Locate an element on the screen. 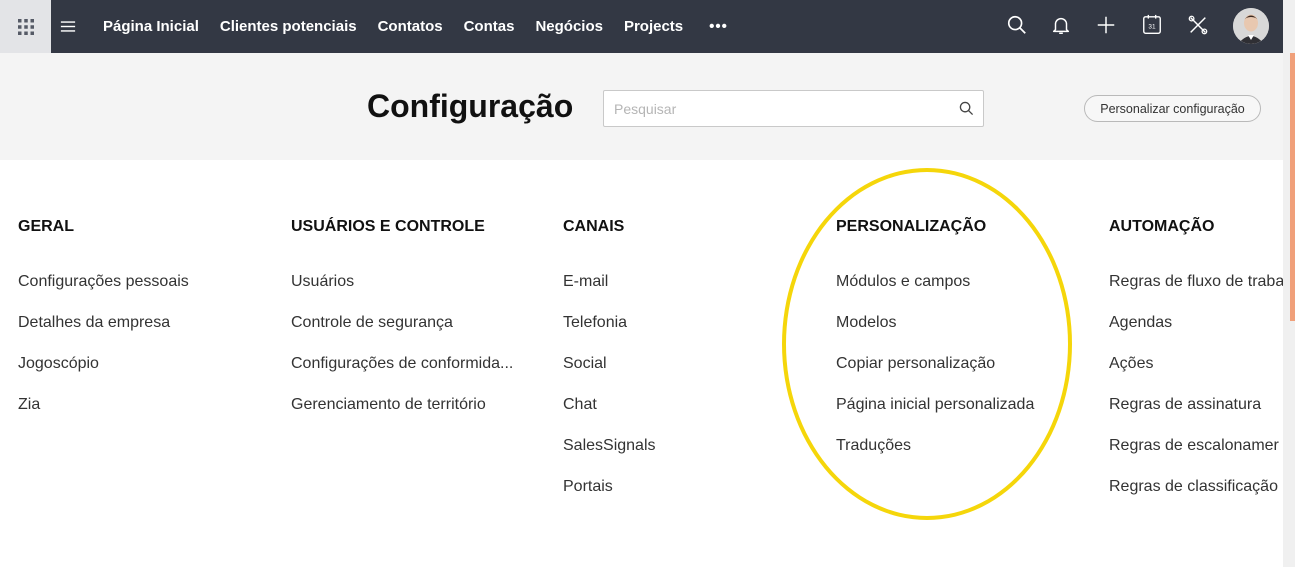 This screenshot has height=567, width=1295. settings-link: Usuários is located at coordinates (402, 293).